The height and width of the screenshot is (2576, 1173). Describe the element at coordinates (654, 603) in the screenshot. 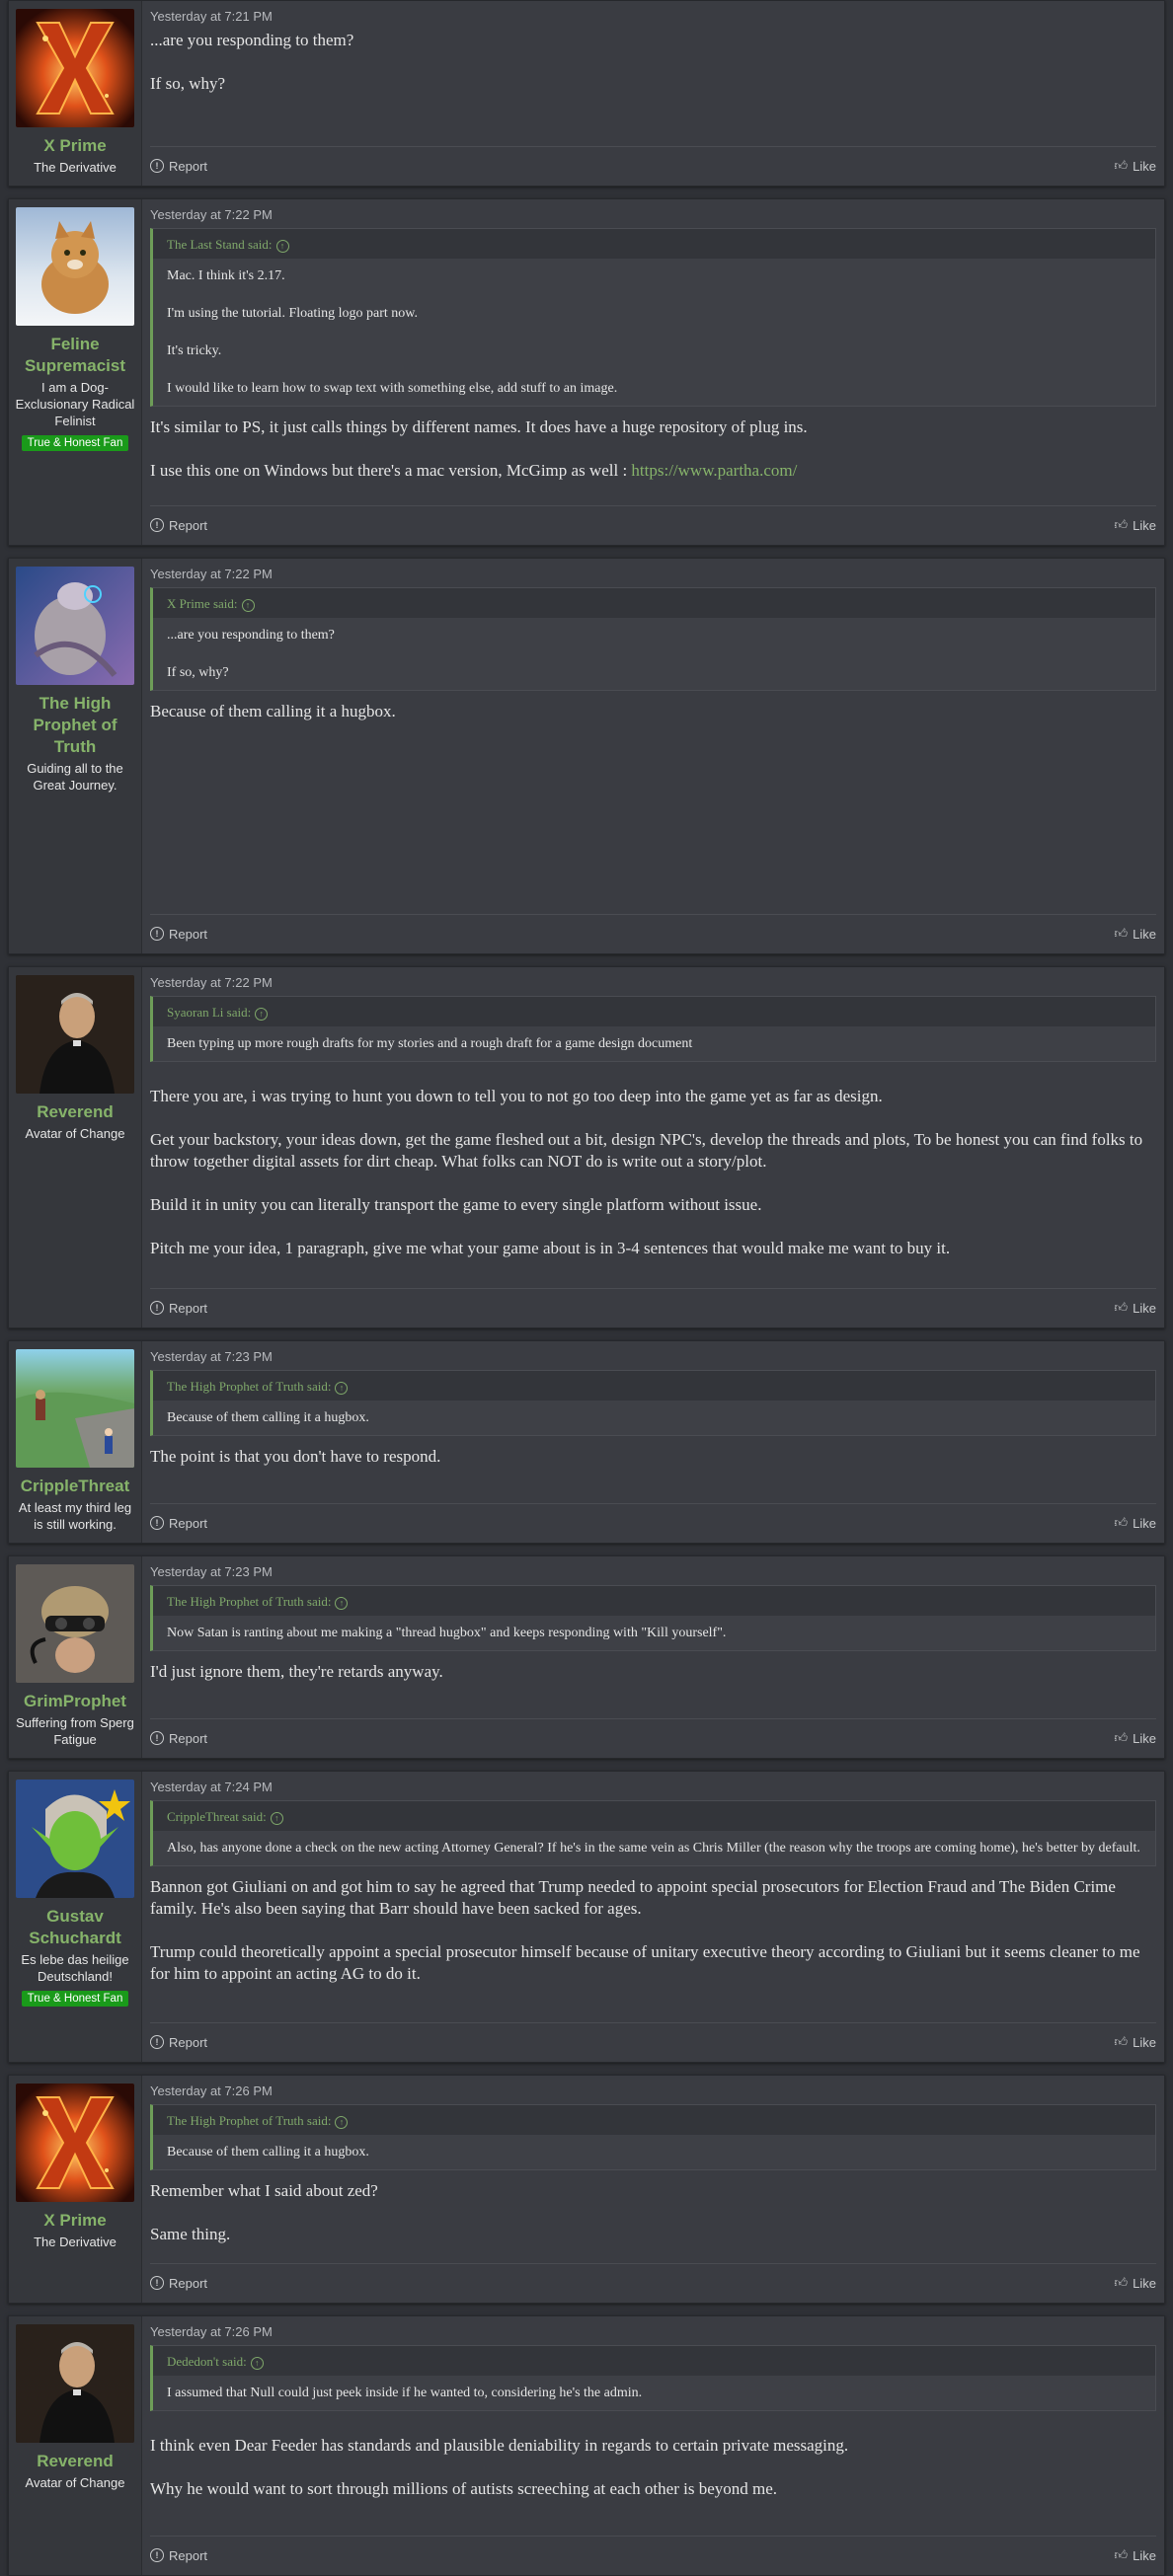

I see `quote-author: X Prime said: ↑` at that location.